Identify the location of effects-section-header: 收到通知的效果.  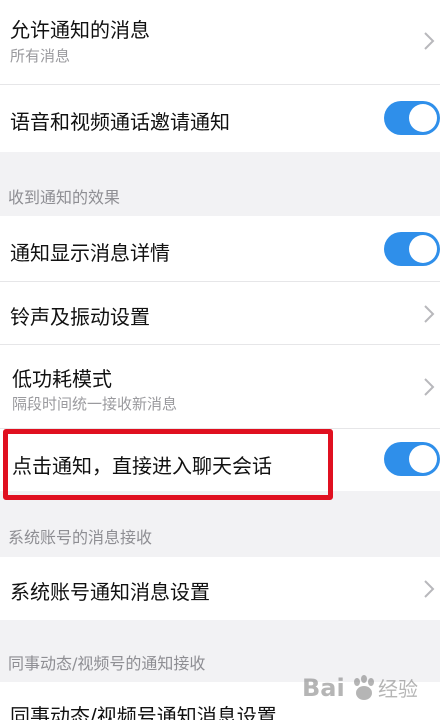
(64, 197).